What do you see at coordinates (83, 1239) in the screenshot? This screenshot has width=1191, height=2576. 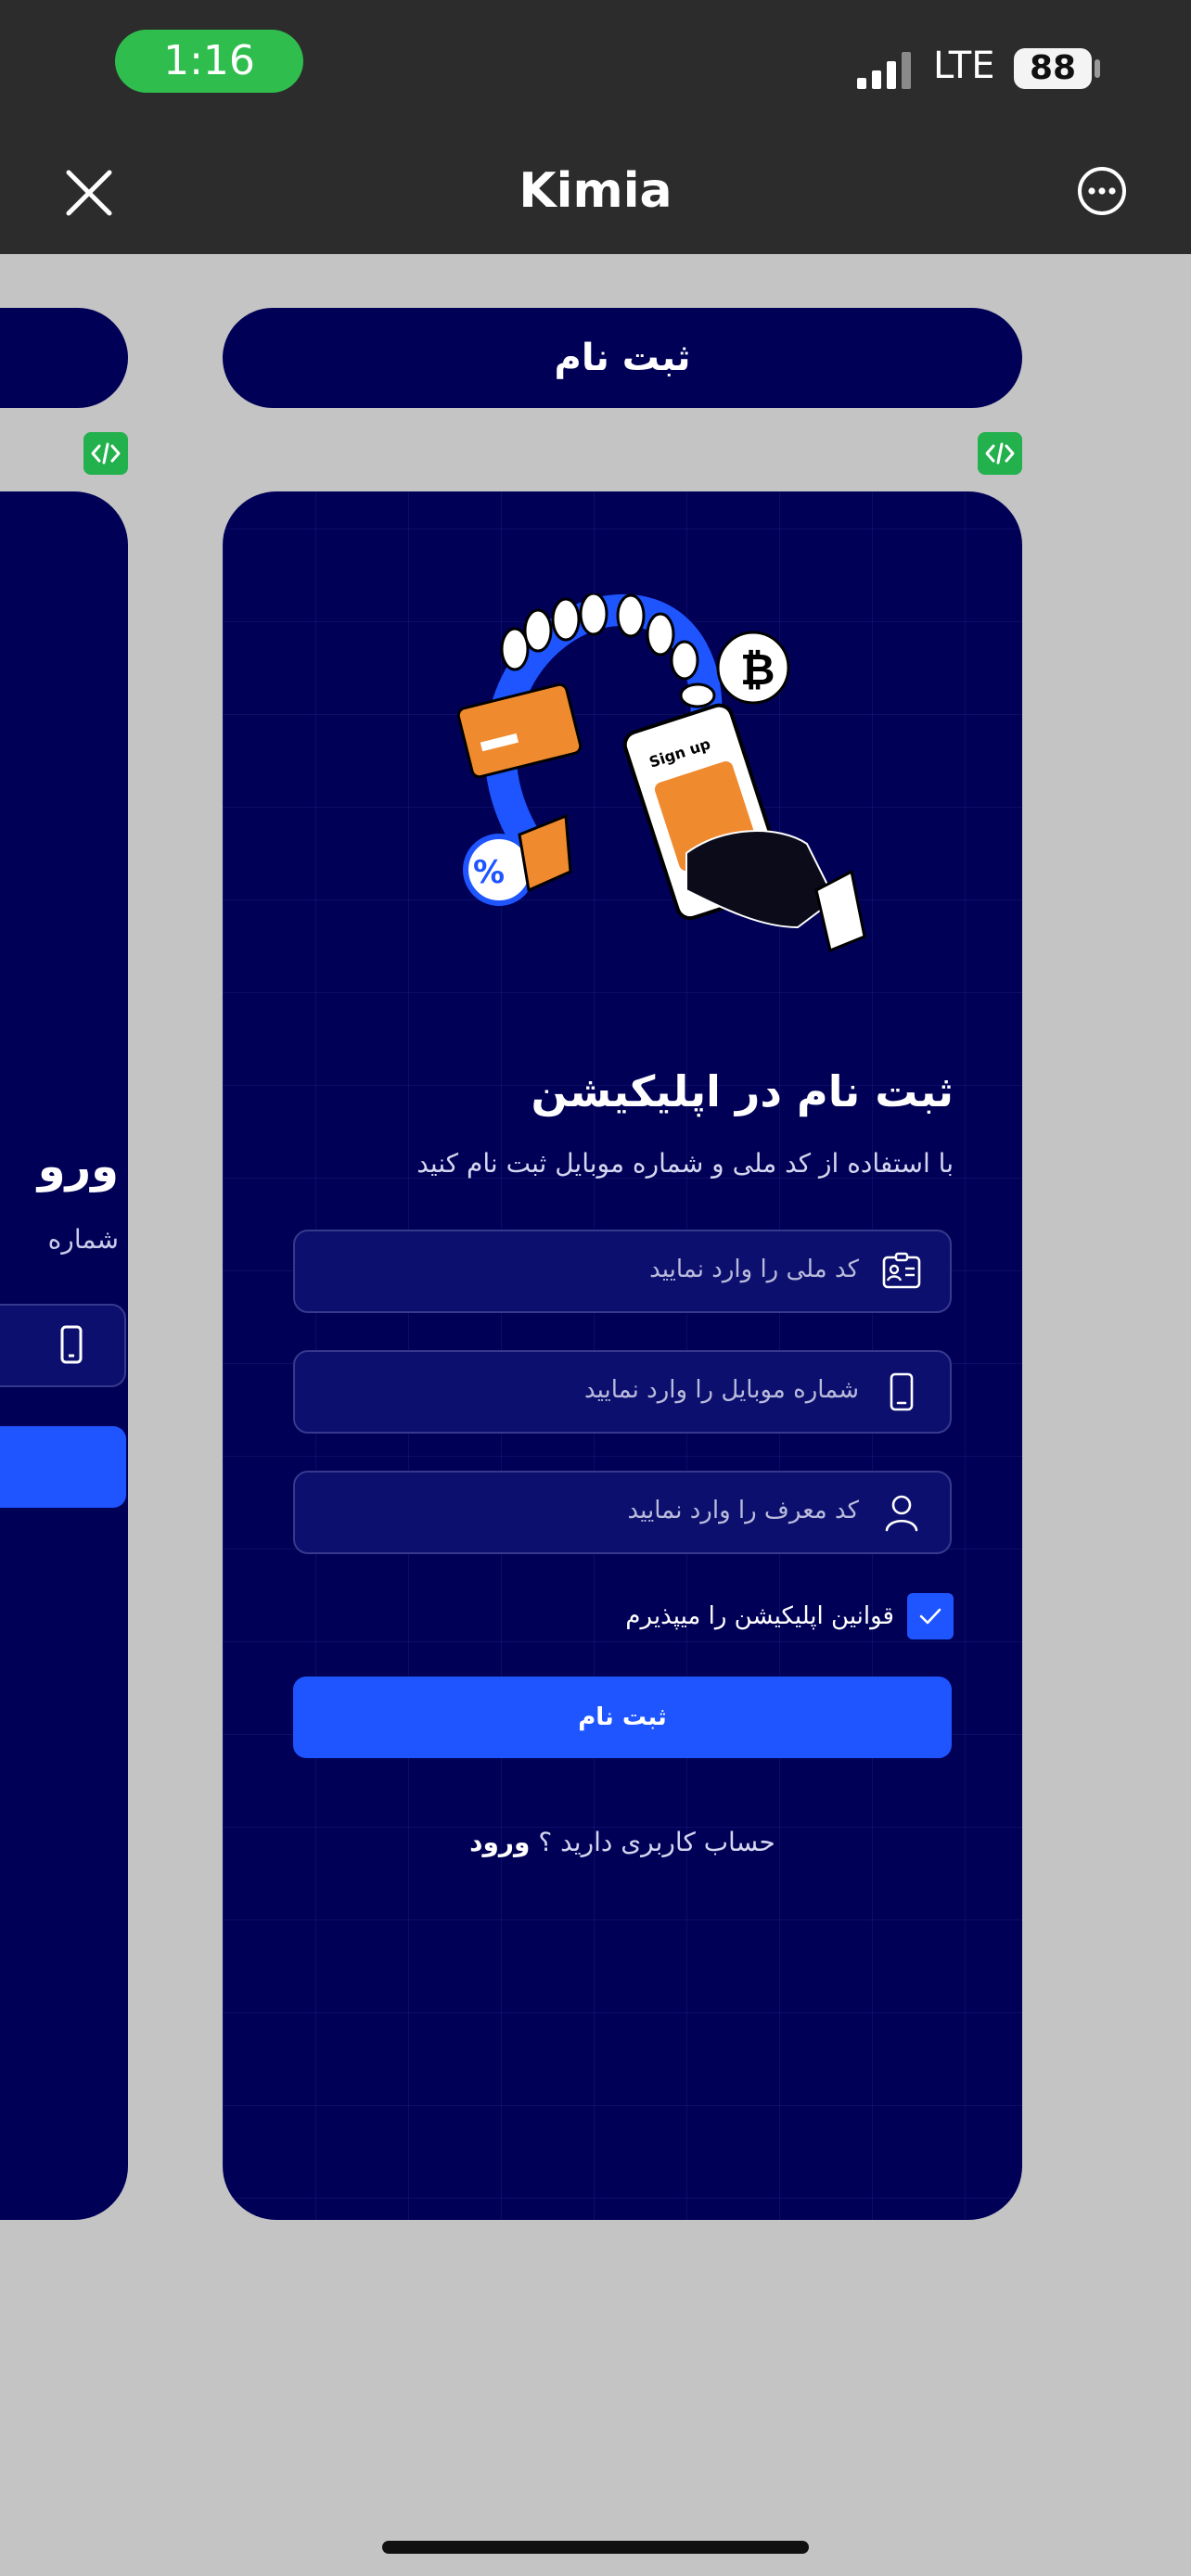 I see `login-subtitle: شماره` at bounding box center [83, 1239].